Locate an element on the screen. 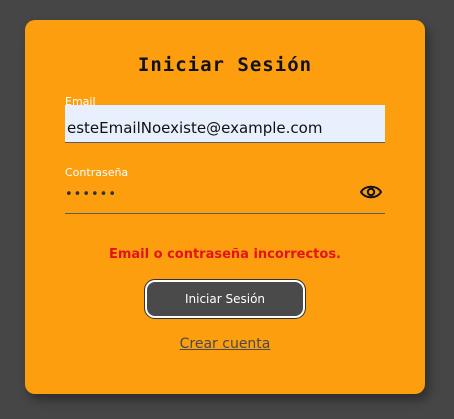 The width and height of the screenshot is (454, 419). login-button: Iniciar Sesión is located at coordinates (225, 299).